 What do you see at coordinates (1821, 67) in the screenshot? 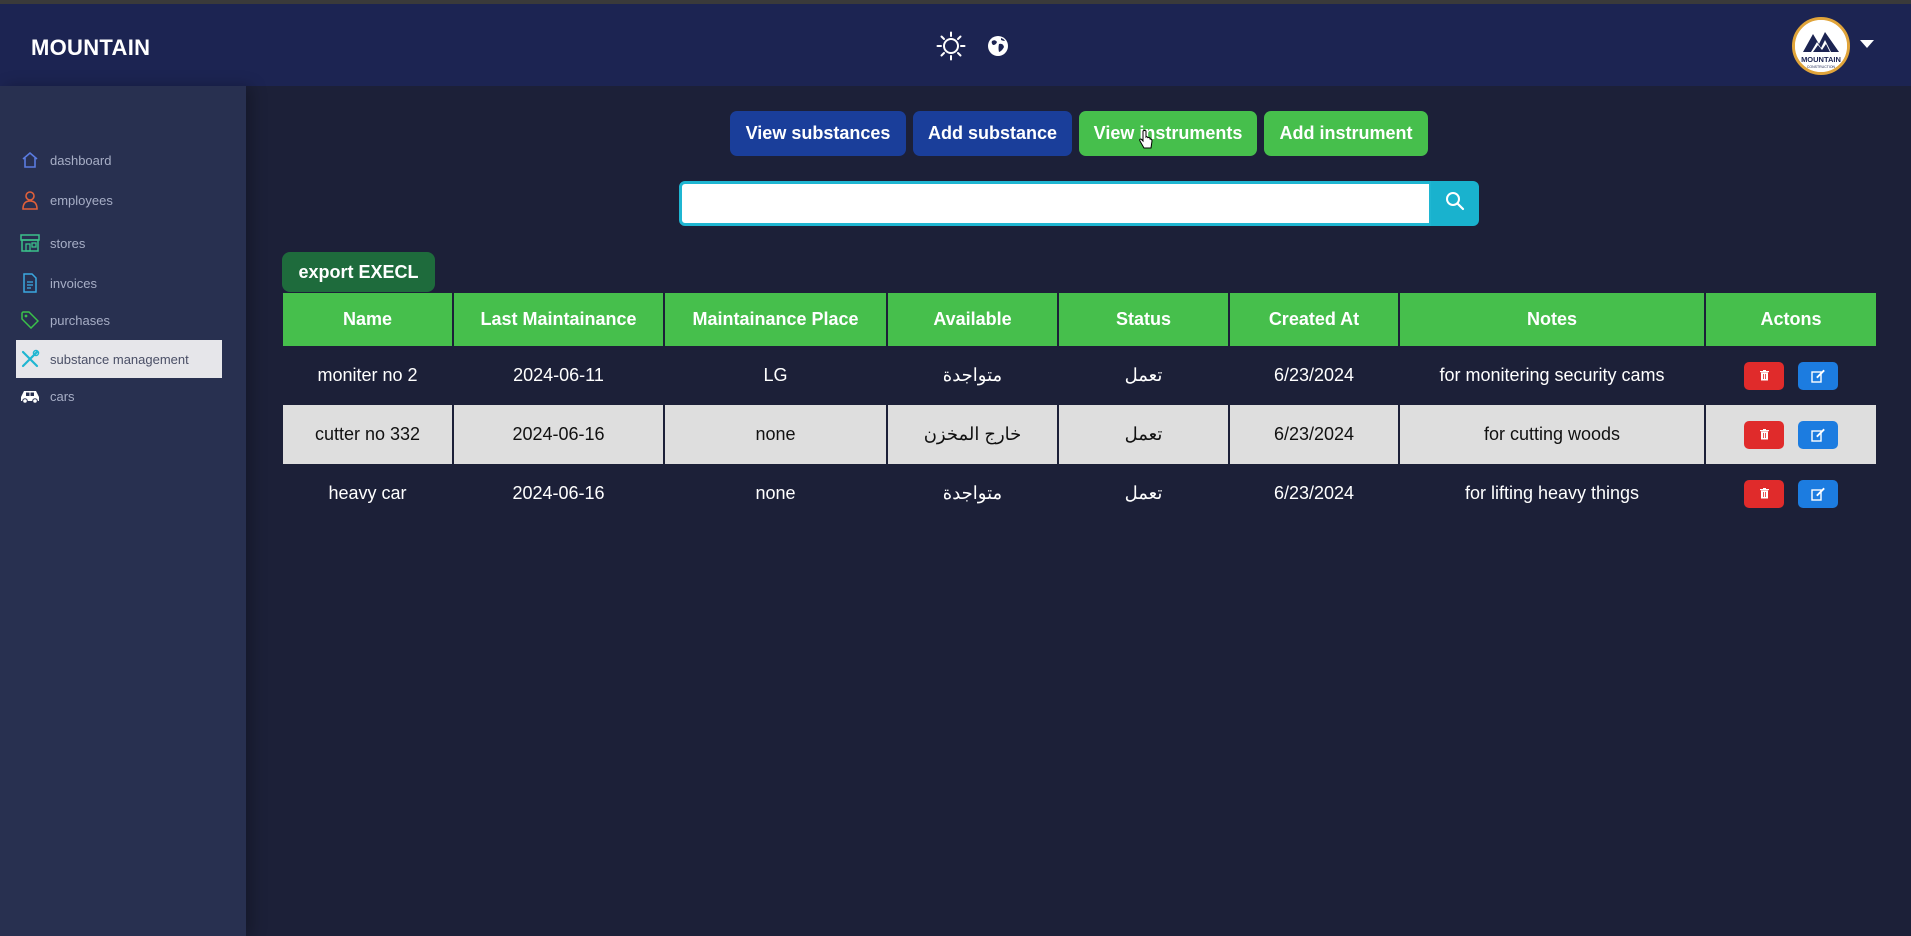
I see `svg-text: CONSTRUCTION` at bounding box center [1821, 67].